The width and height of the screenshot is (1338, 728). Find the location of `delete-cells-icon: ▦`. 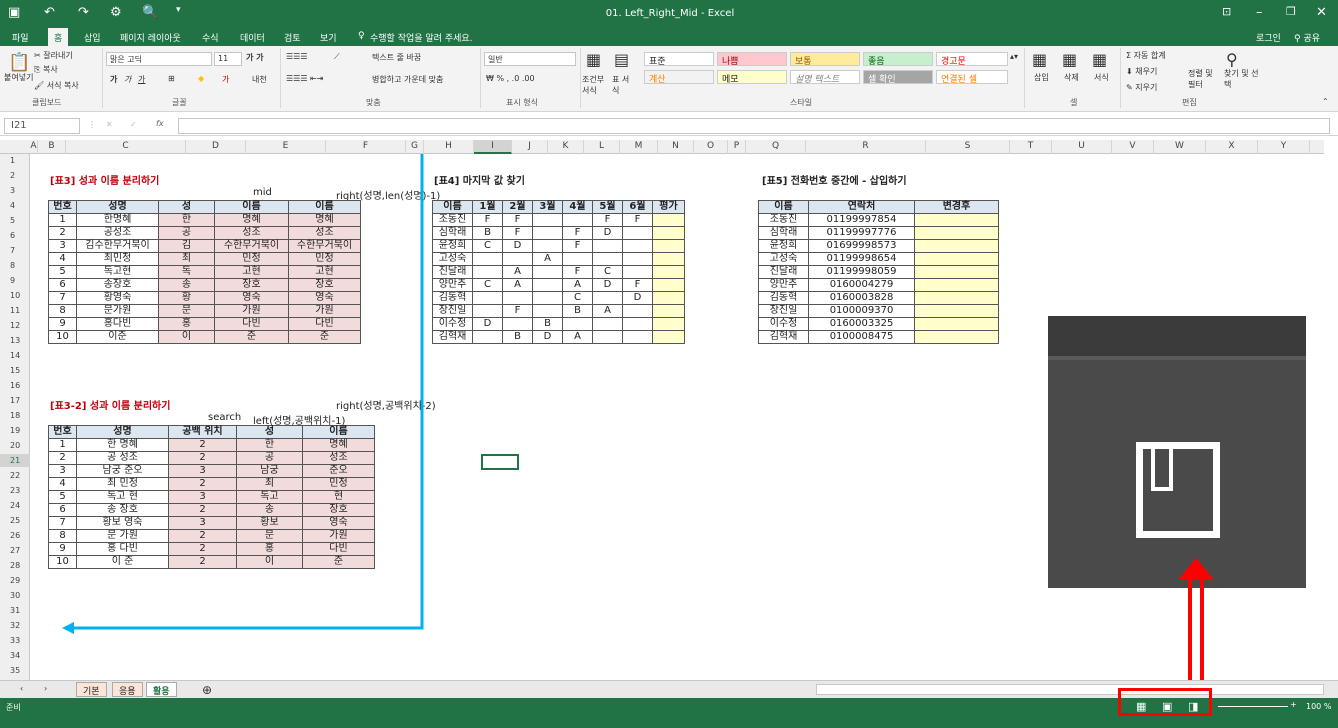

delete-cells-icon: ▦ is located at coordinates (1069, 59).